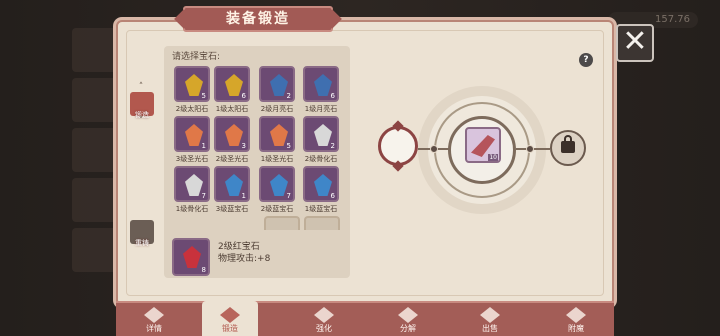 Image resolution: width=720 pixels, height=336 pixels. I want to click on side-tab-label: 重铸, so click(142, 243).